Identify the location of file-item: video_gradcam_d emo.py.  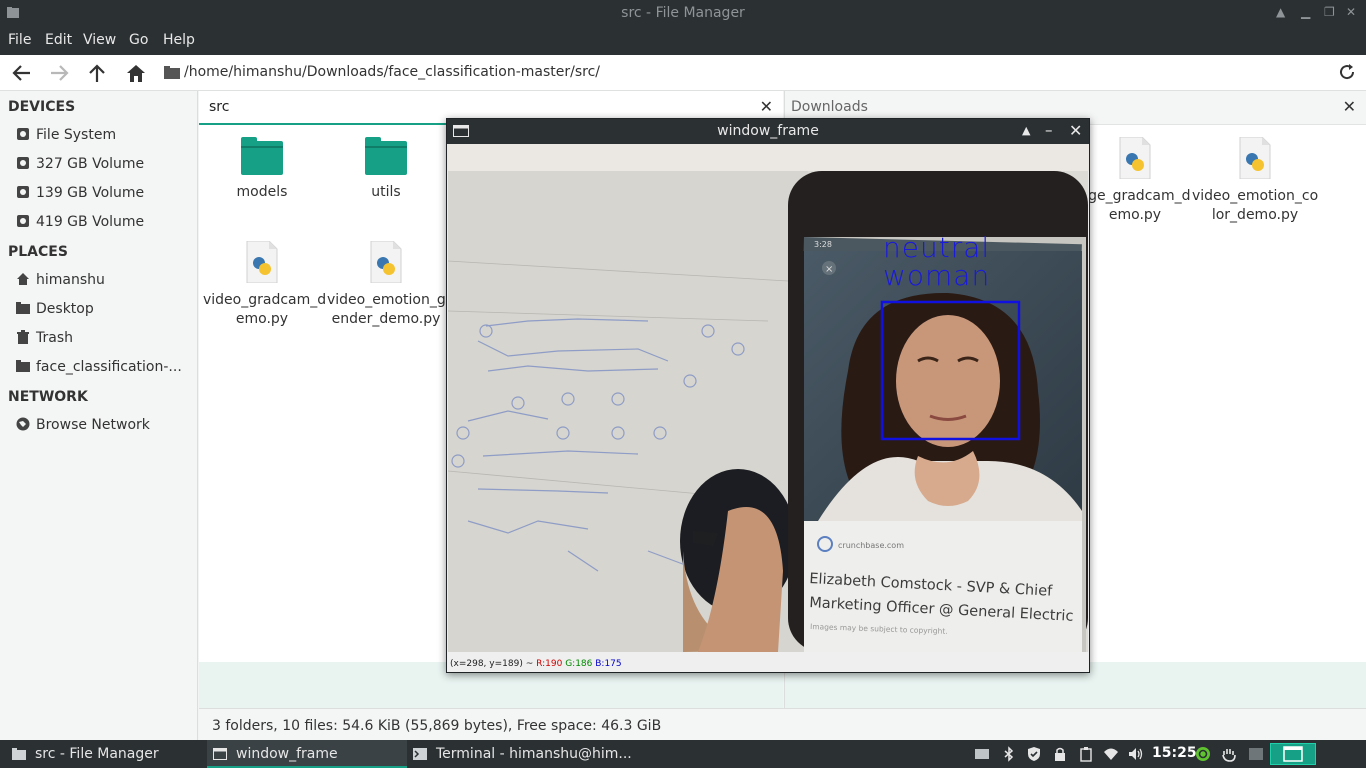
(265, 285).